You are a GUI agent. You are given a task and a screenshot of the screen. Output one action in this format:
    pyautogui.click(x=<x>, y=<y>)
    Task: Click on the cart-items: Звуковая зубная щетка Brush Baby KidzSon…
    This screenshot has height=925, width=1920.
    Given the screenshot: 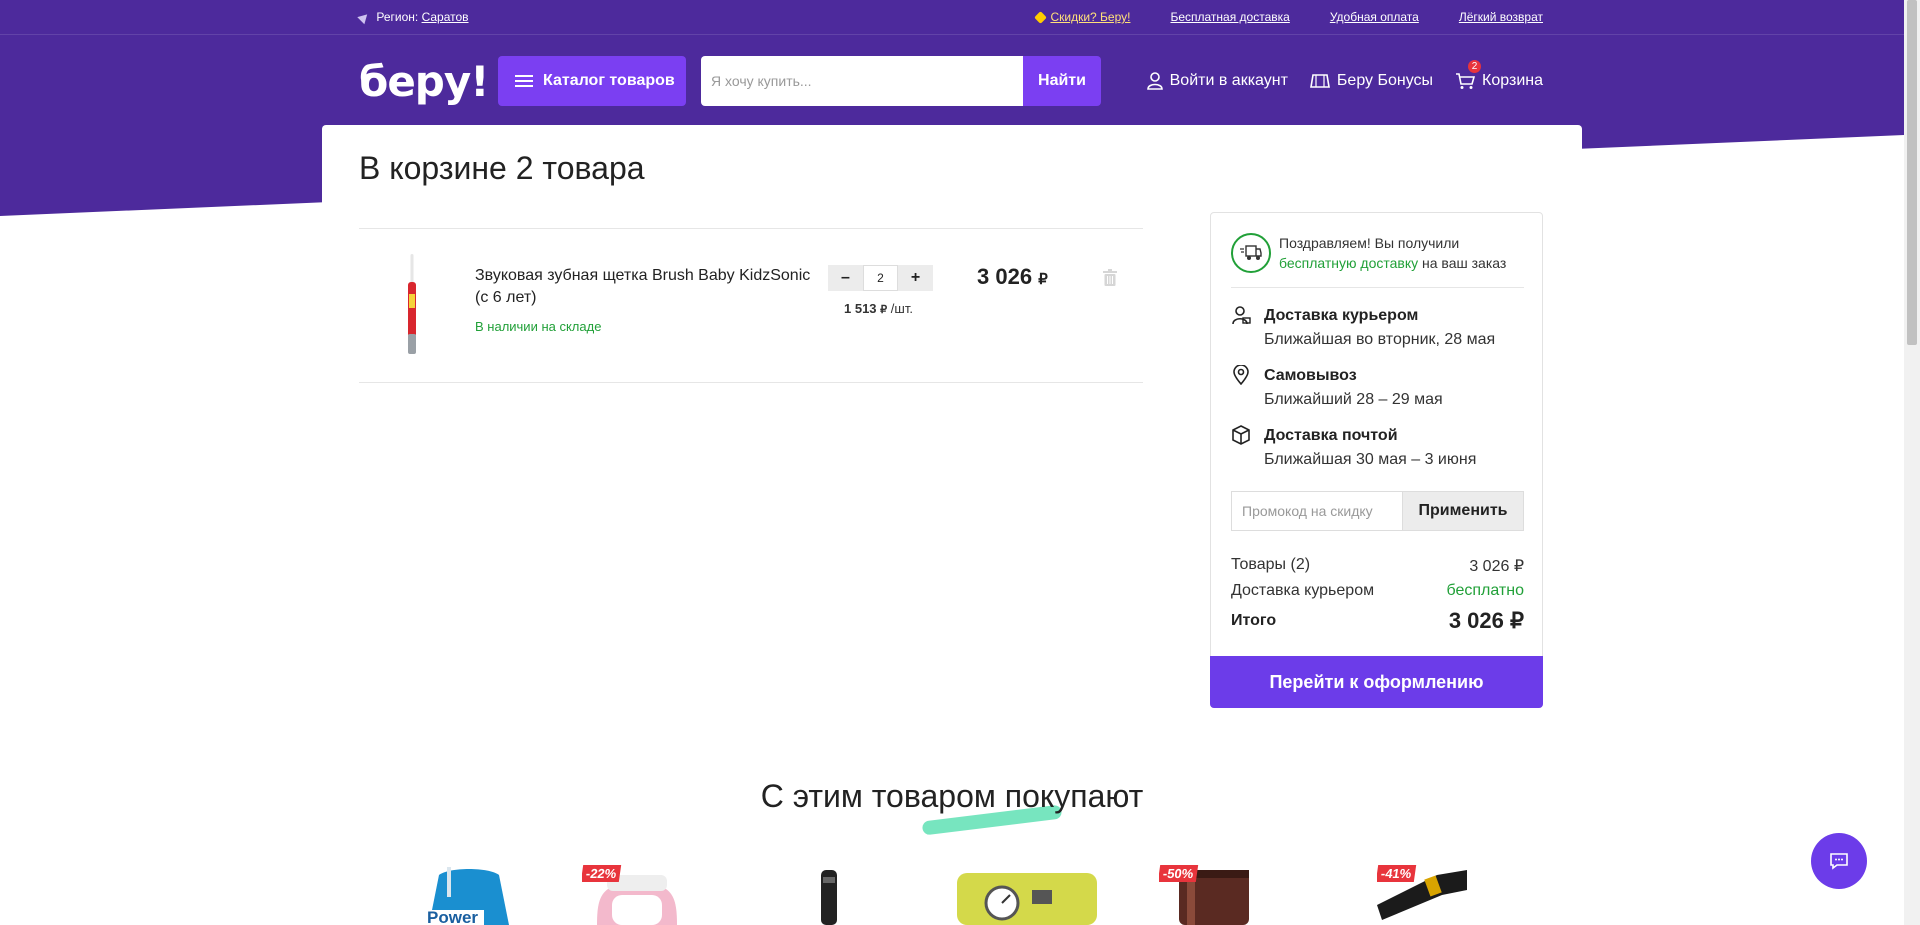 What is the action you would take?
    pyautogui.click(x=751, y=305)
    